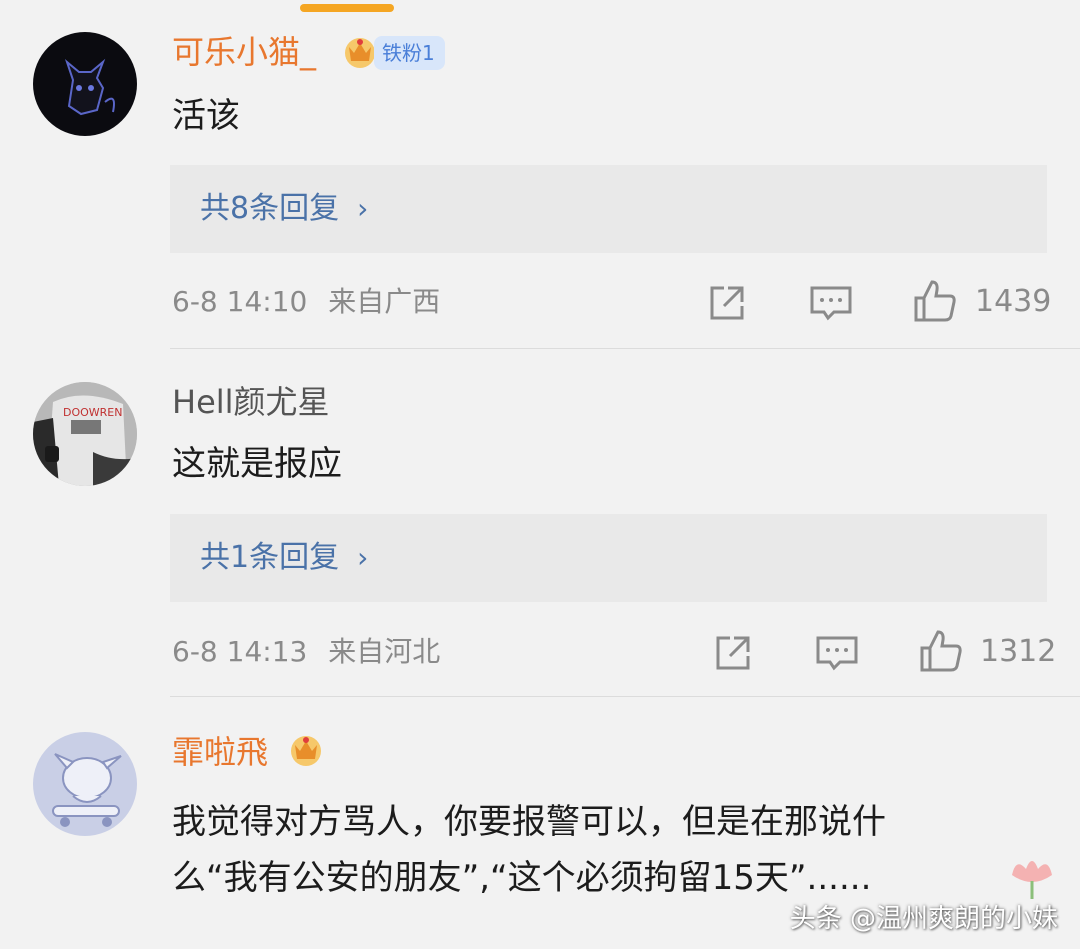 The width and height of the screenshot is (1080, 949). I want to click on svg-text: DOOWREN, so click(93, 412).